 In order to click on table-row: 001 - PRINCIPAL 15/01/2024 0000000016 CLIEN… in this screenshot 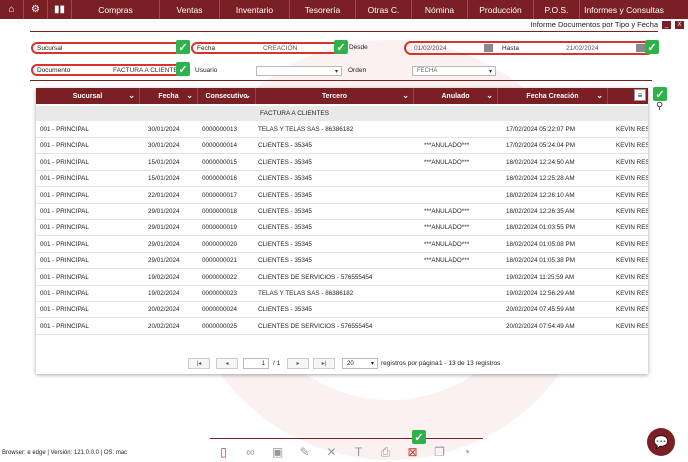, I will do `click(342, 179)`.